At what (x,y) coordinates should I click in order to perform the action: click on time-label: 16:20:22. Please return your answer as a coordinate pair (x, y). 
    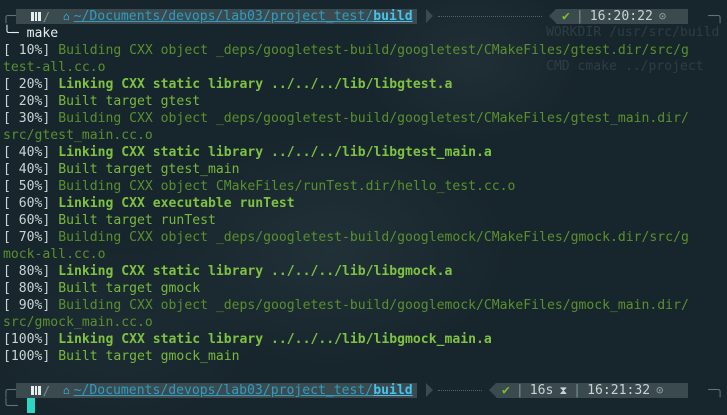
    Looking at the image, I should click on (621, 16).